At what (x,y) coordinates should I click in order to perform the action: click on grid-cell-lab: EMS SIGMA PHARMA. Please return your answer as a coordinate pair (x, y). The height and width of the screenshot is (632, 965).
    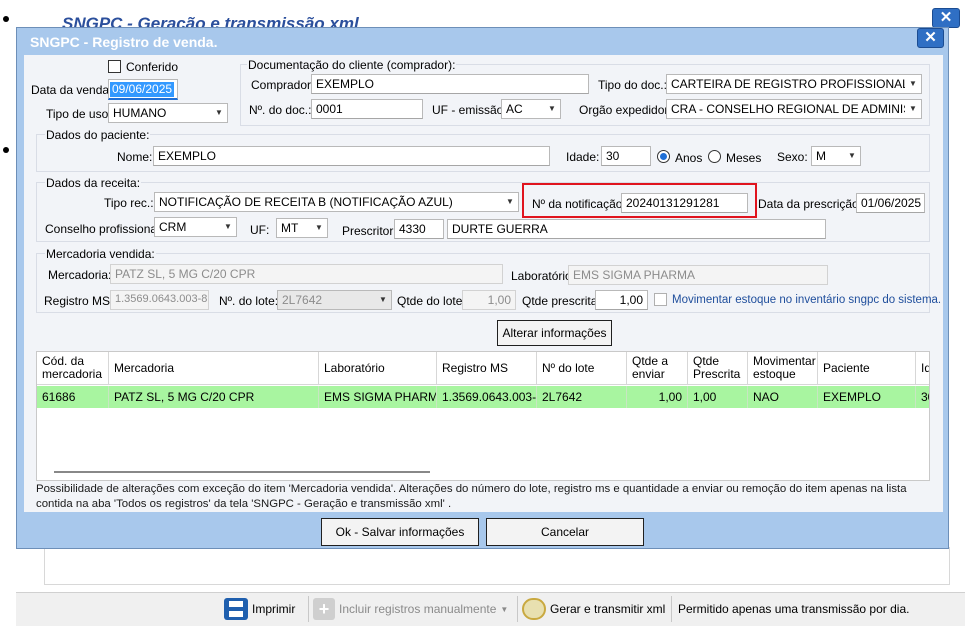
    Looking at the image, I should click on (378, 397).